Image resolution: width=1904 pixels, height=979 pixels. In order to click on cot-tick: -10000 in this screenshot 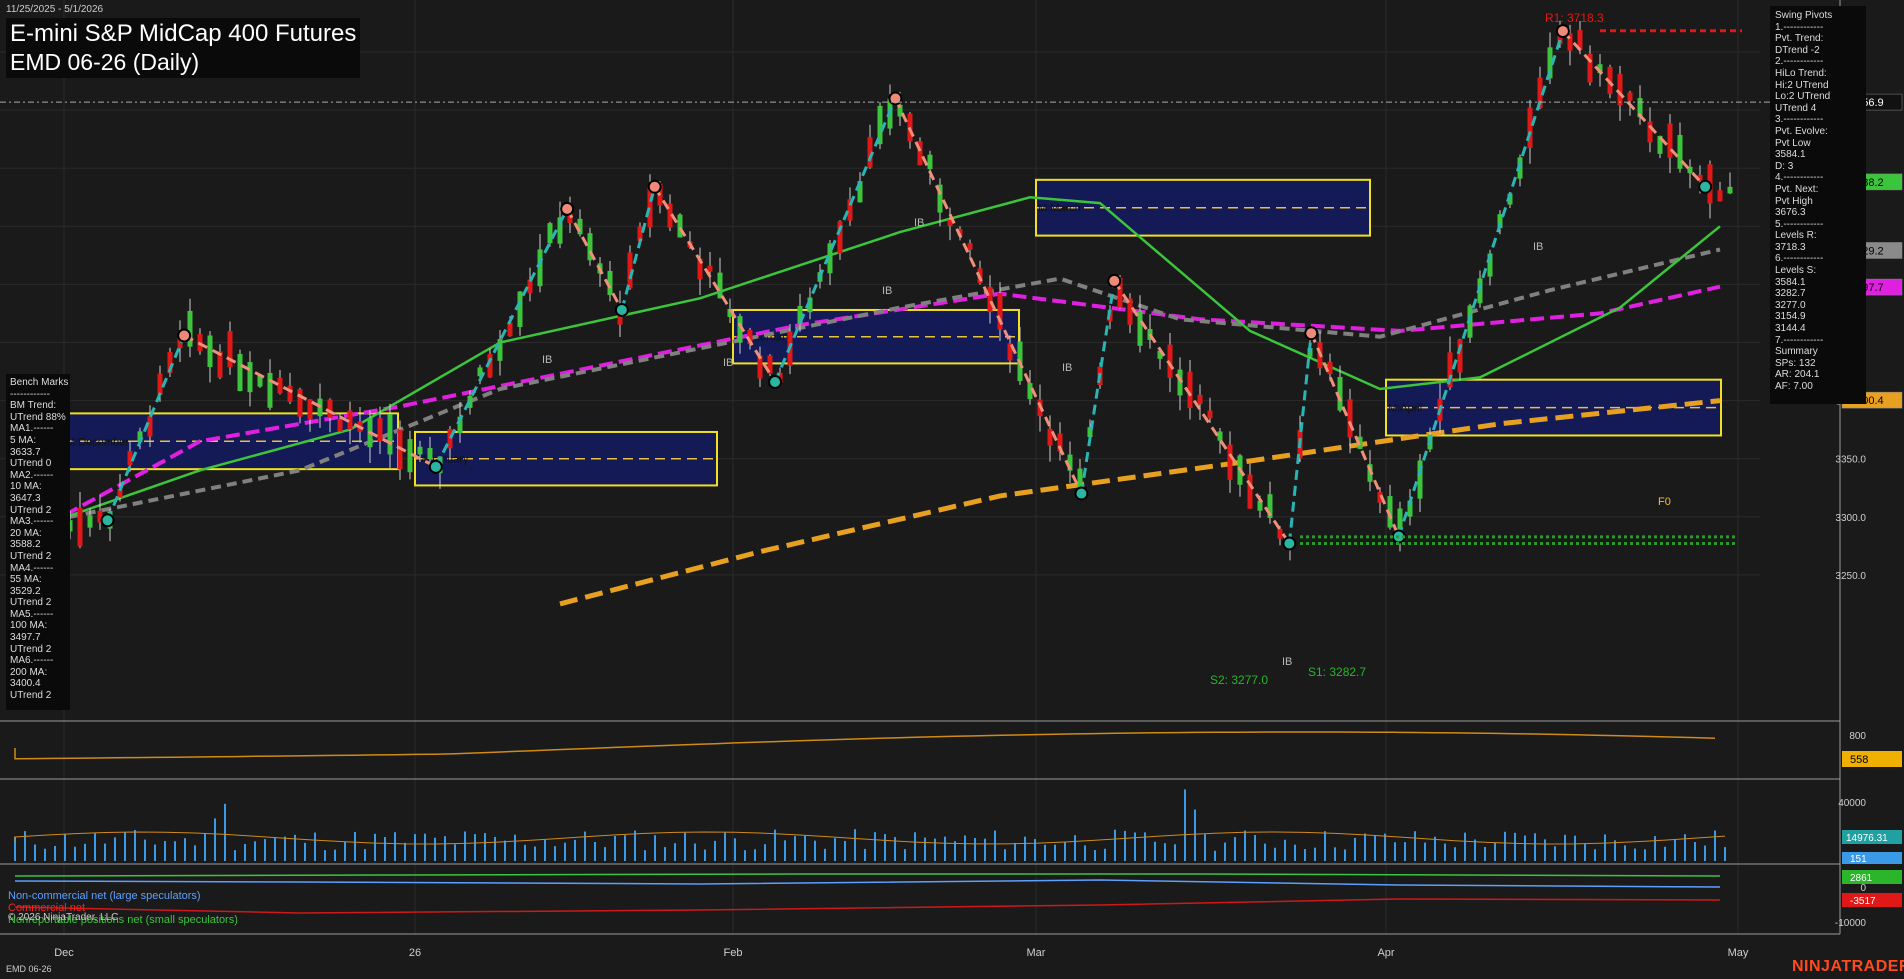, I will do `click(1851, 923)`.